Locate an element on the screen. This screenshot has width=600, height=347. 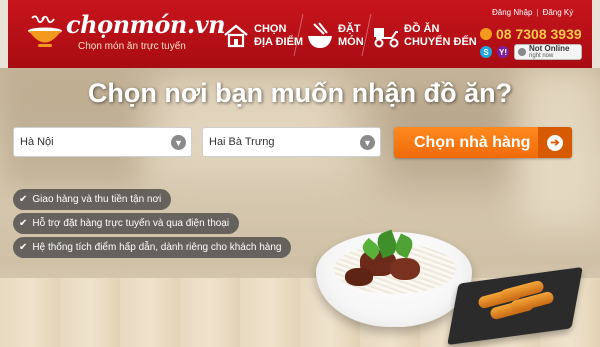
nav-label-line1: ĐẶT is located at coordinates (349, 29).